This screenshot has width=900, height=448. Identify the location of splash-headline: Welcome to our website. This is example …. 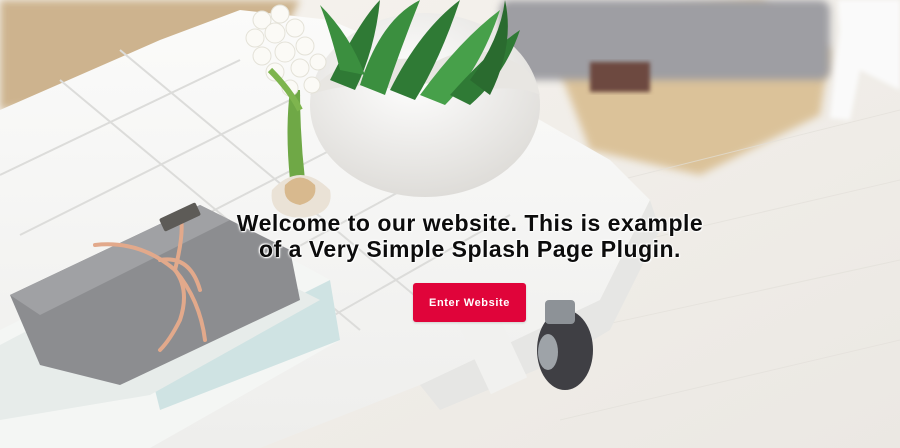
(470, 236).